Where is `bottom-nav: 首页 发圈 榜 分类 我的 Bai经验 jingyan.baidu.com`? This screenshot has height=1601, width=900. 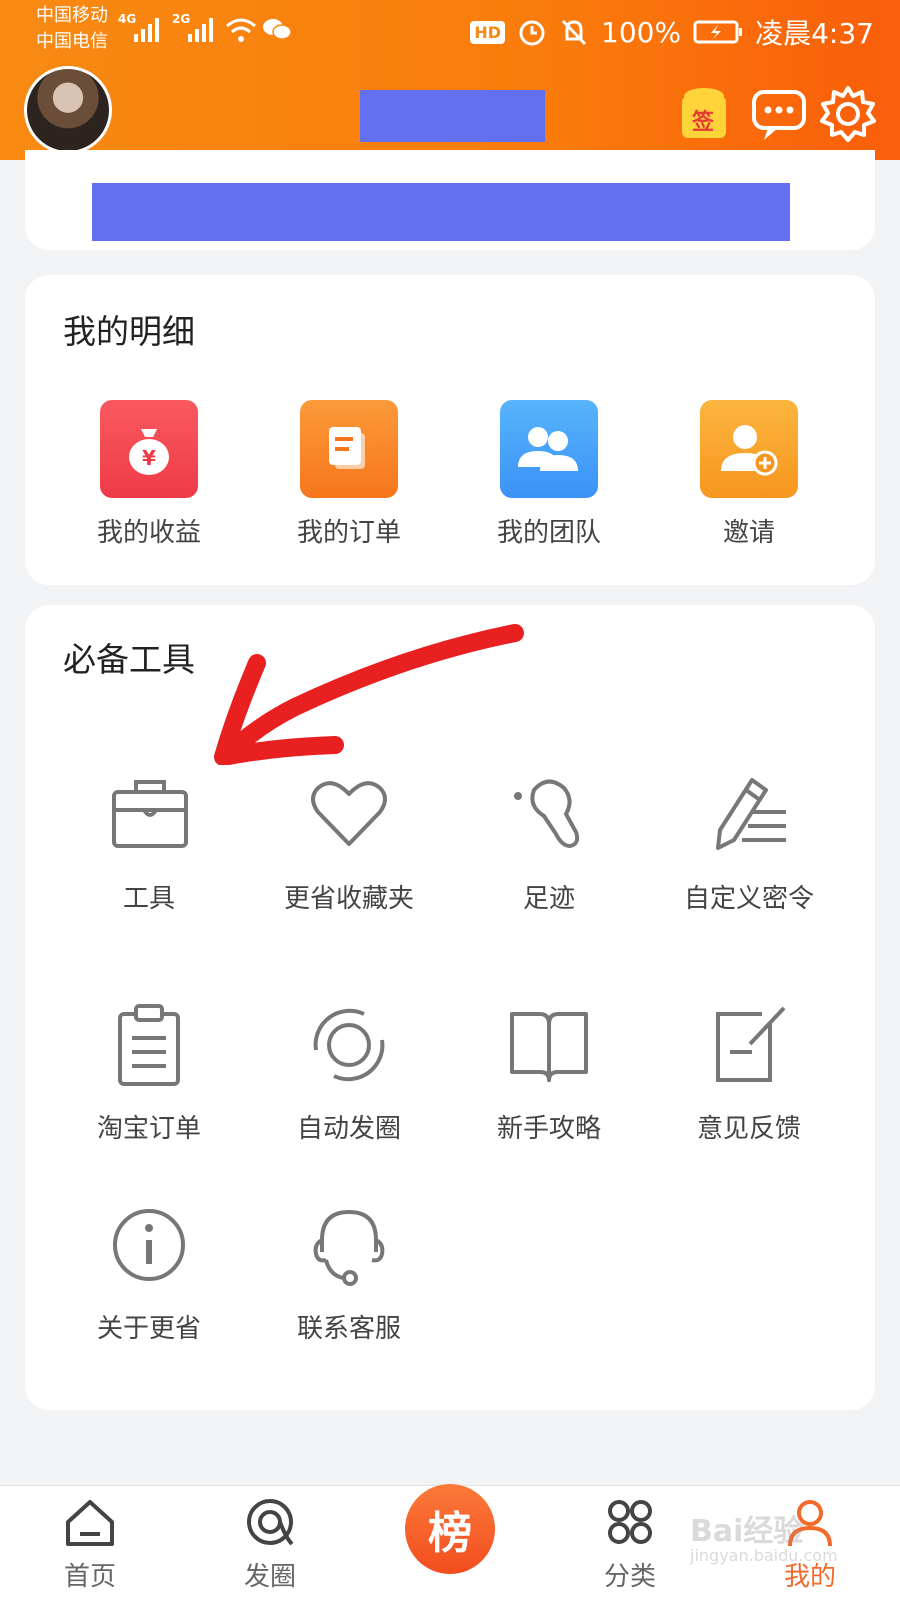 bottom-nav: 首页 发圈 榜 分类 我的 Bai经验 jingyan.baidu.com is located at coordinates (450, 1542).